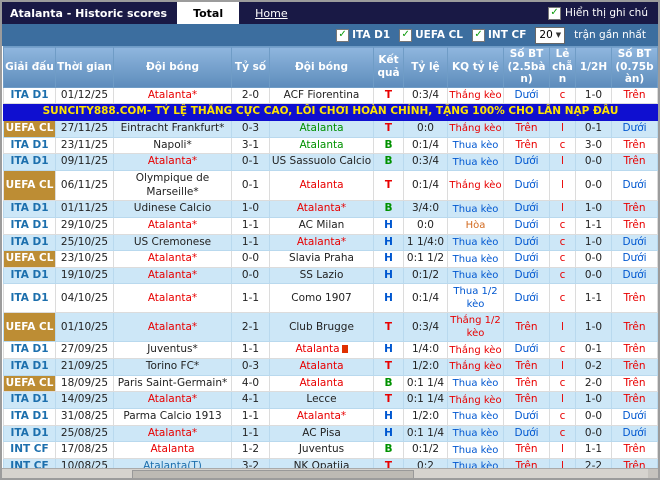 The width and height of the screenshot is (660, 480). I want to click on score-cell: 2-1, so click(250, 327).